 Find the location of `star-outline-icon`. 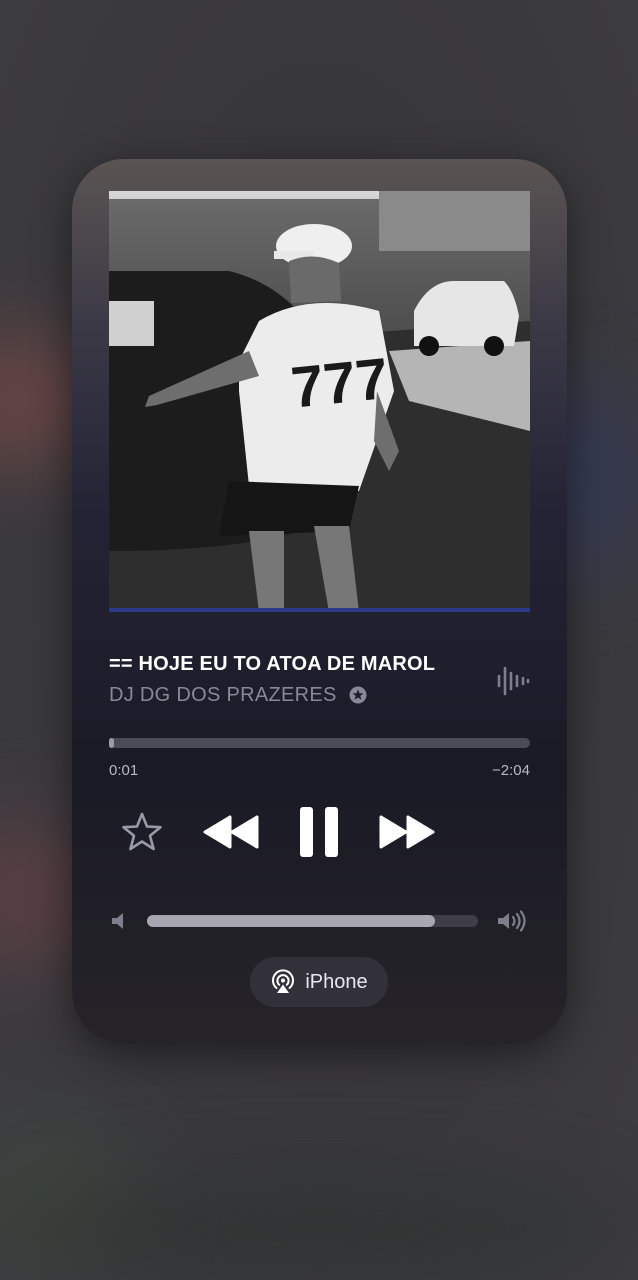

star-outline-icon is located at coordinates (142, 831).